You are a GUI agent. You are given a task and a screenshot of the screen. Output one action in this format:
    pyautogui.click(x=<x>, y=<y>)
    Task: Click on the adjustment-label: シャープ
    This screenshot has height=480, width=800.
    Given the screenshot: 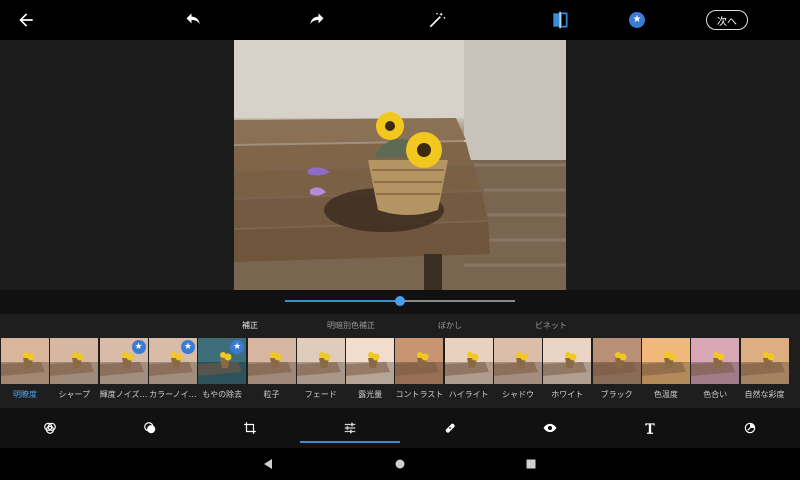 What is the action you would take?
    pyautogui.click(x=74, y=394)
    